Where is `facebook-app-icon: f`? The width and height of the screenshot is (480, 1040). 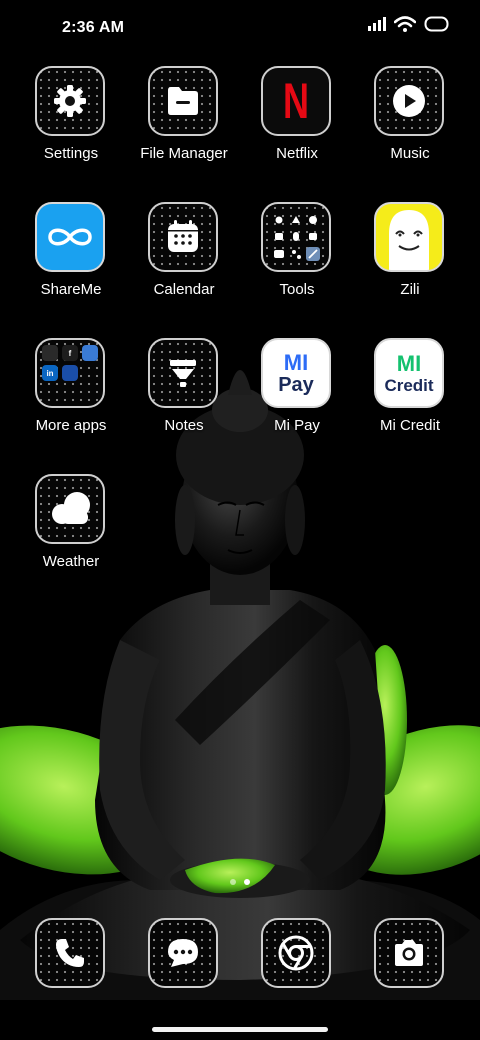
facebook-app-icon: f is located at coordinates (70, 353).